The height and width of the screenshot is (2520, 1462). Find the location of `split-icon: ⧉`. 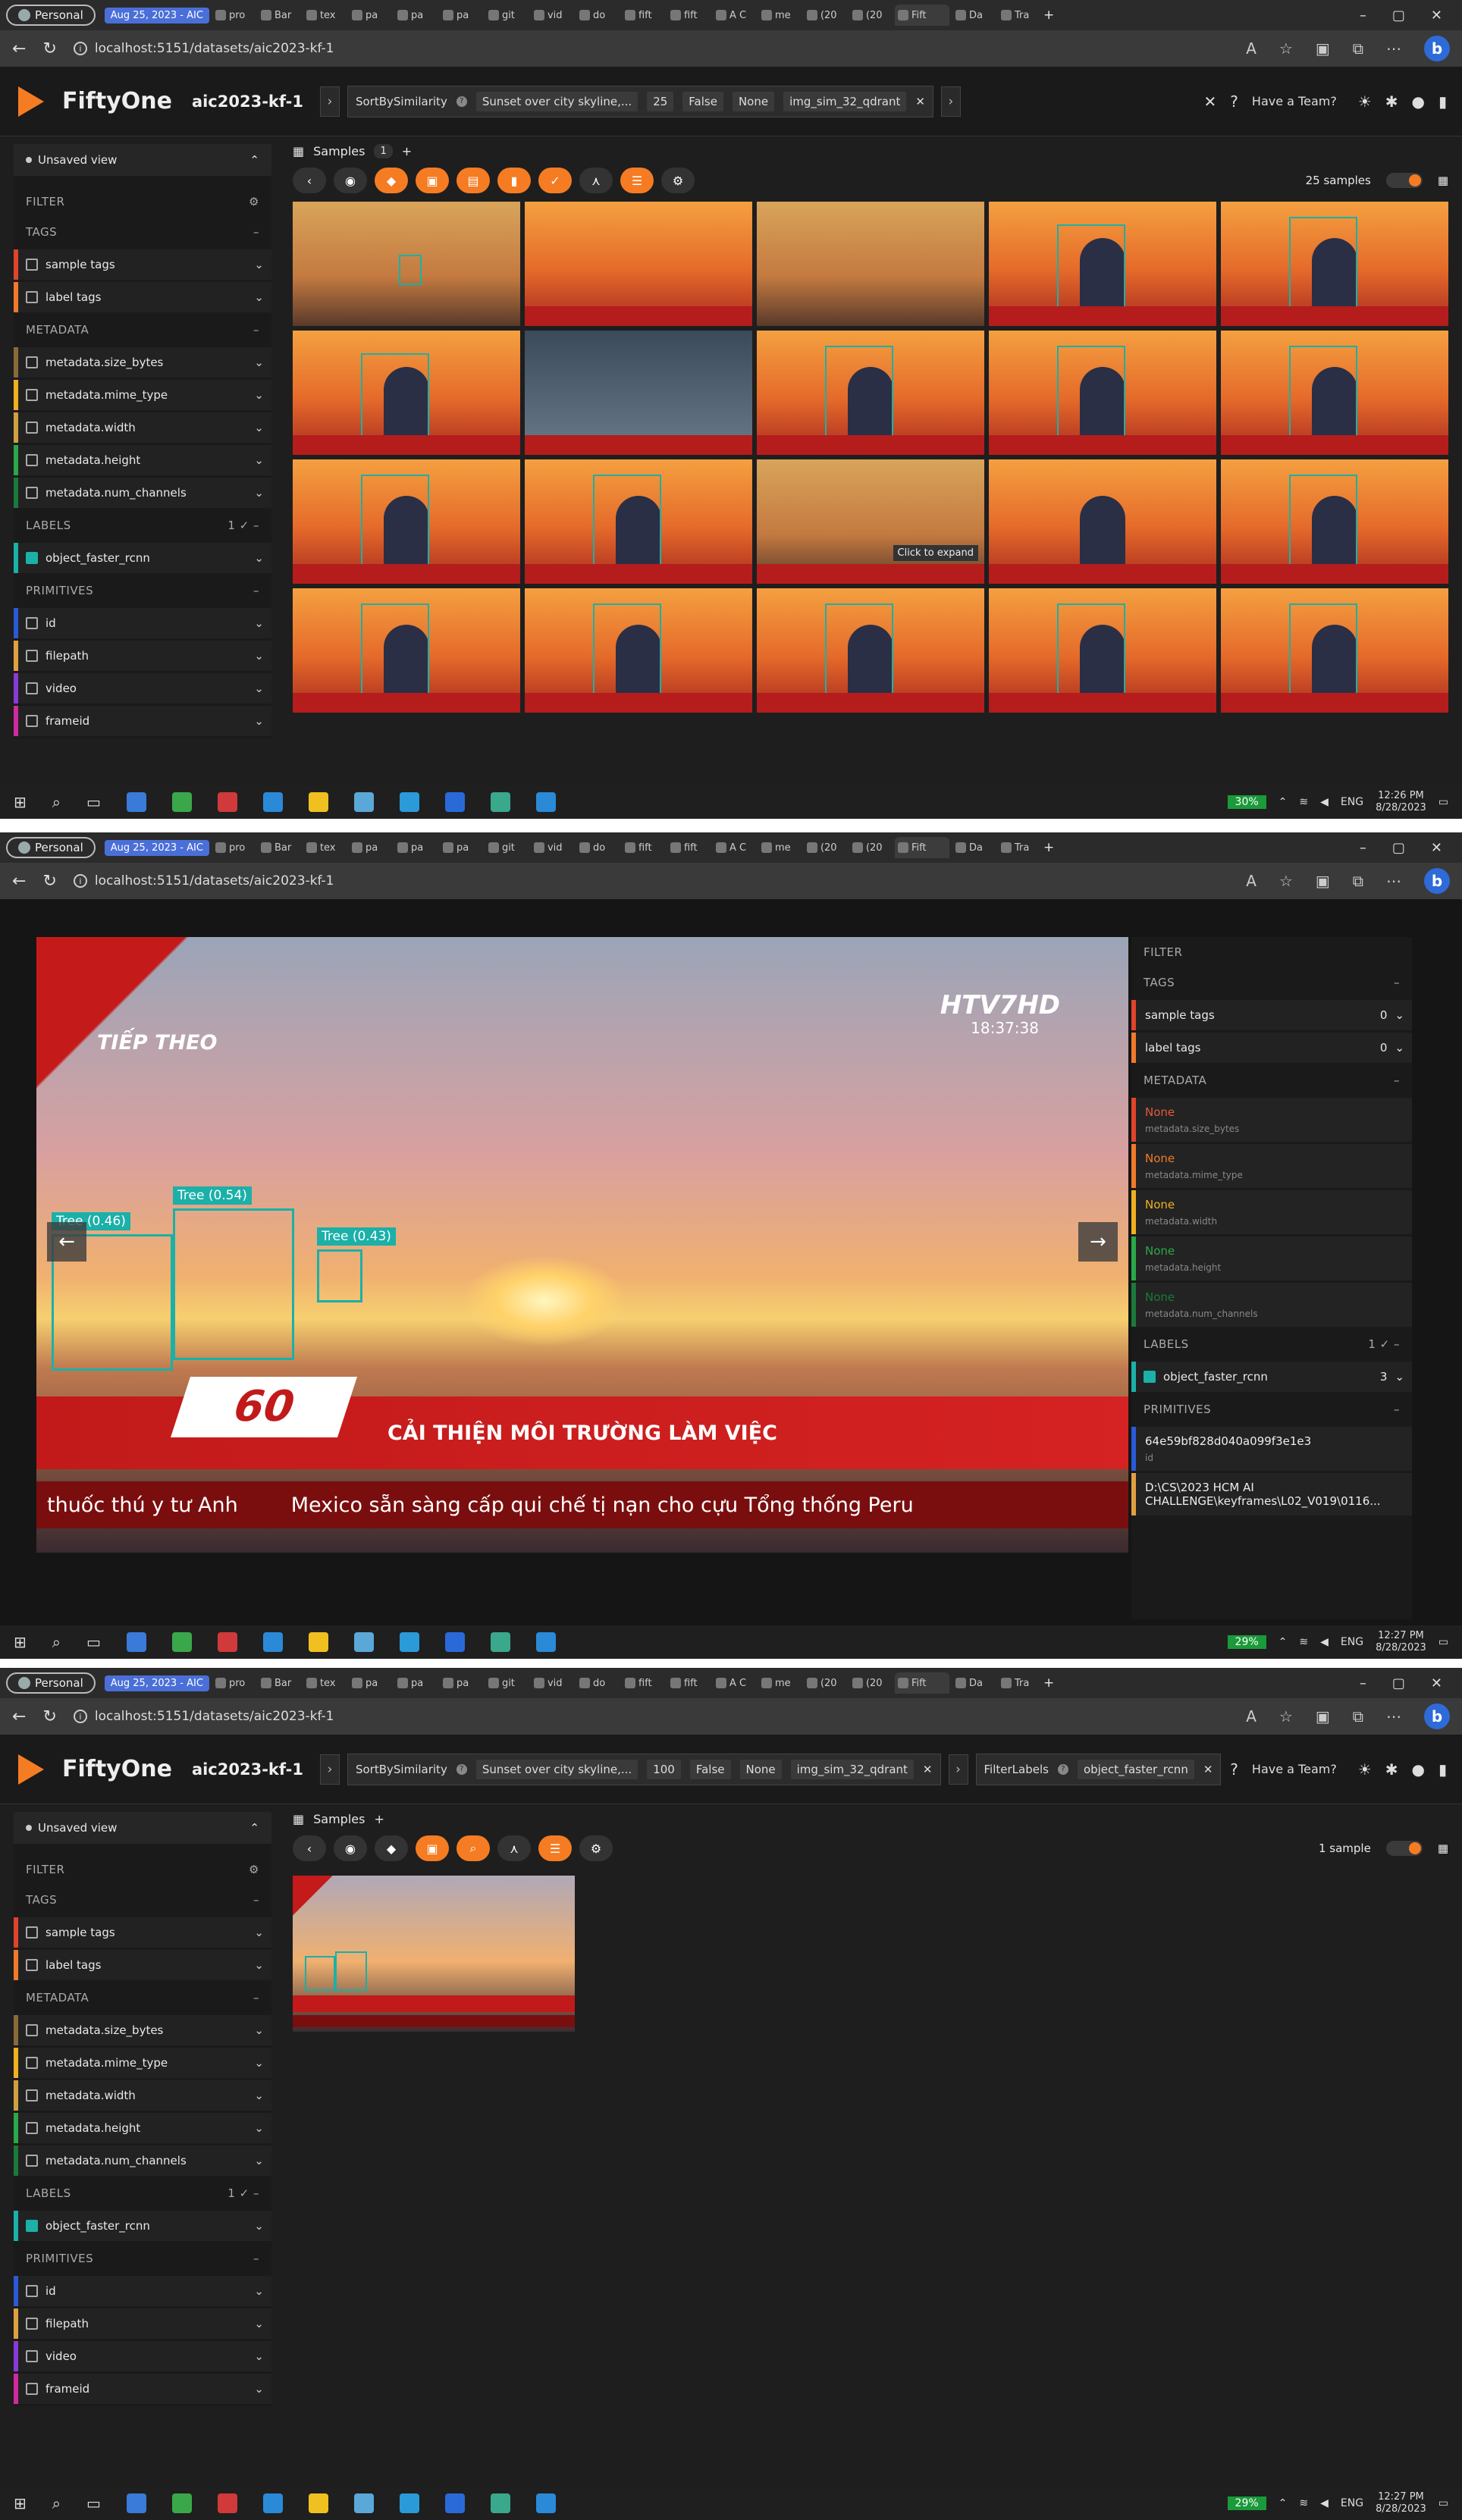

split-icon: ⧉ is located at coordinates (1358, 1716).